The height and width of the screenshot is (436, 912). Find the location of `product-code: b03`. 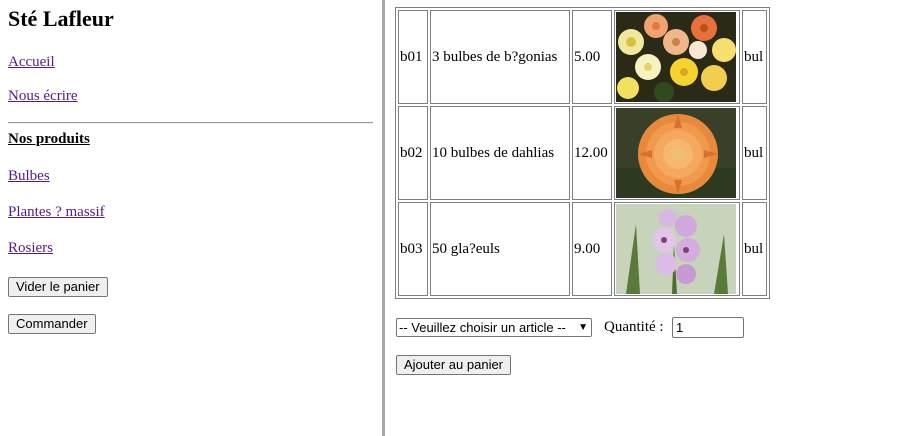

product-code: b03 is located at coordinates (413, 249).